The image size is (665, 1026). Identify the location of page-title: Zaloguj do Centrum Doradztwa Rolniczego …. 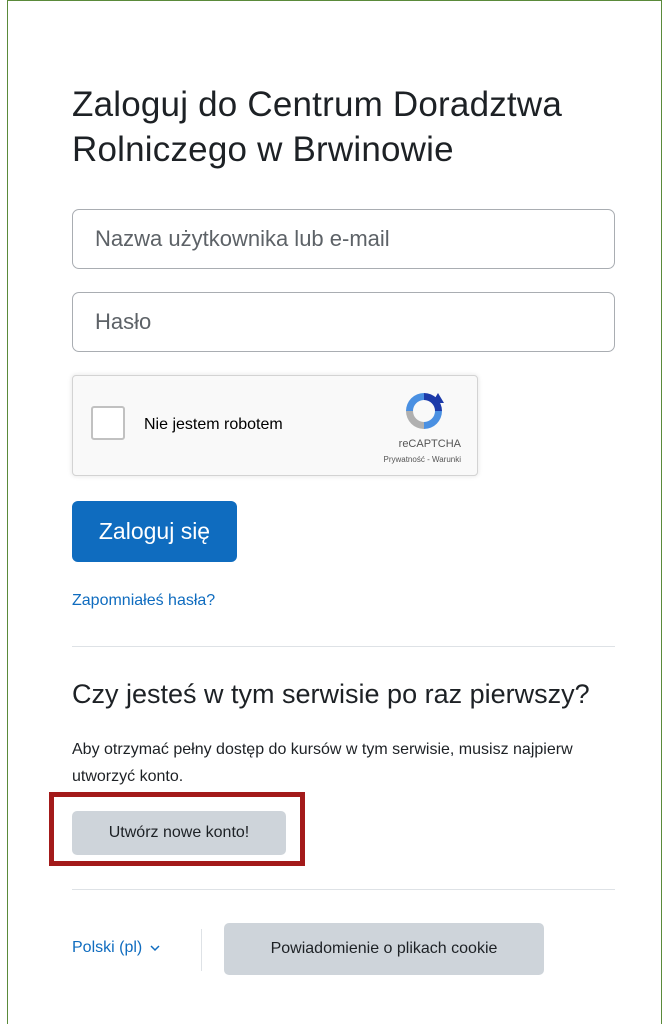
(317, 127).